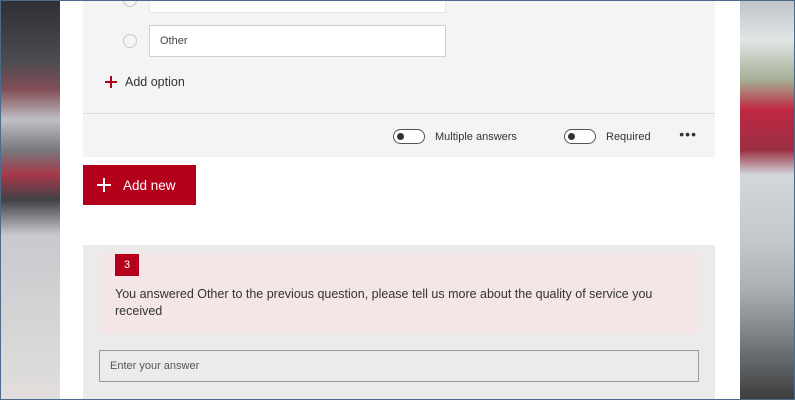 The height and width of the screenshot is (400, 795). I want to click on add-option-button: Add option, so click(145, 82).